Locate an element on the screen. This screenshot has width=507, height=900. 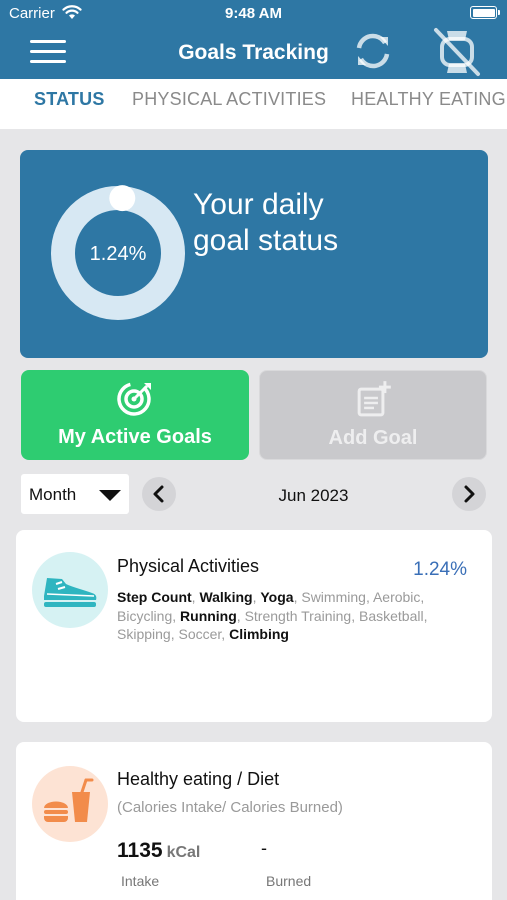
status-heading-line1: Your daily is located at coordinates (258, 204).